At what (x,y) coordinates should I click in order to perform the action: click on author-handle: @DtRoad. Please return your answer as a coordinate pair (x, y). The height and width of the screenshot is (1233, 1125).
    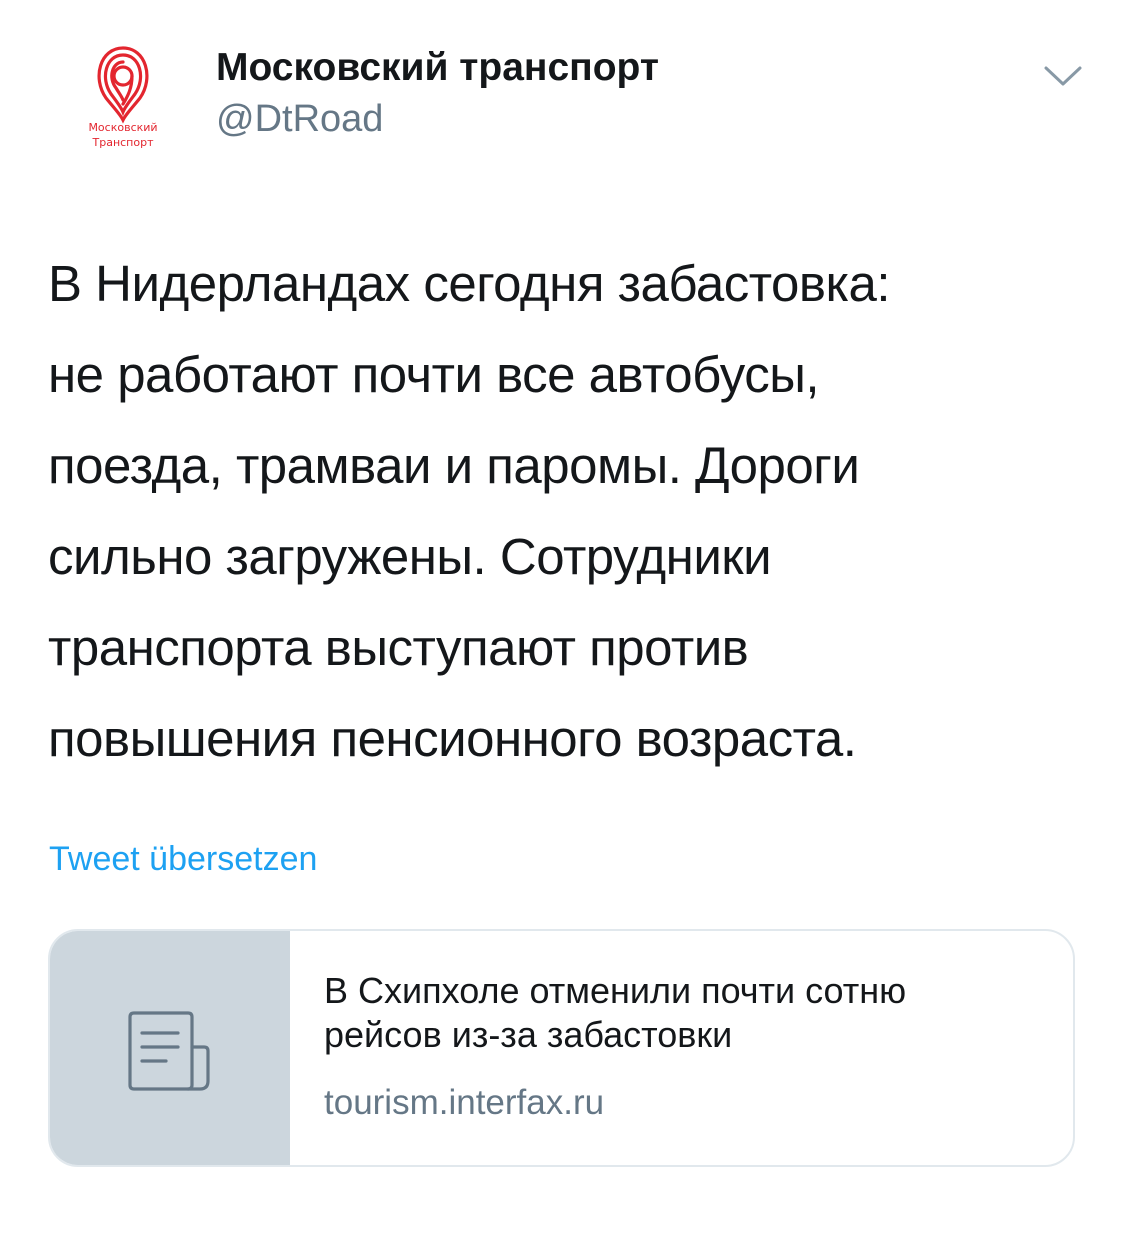
    Looking at the image, I should click on (299, 119).